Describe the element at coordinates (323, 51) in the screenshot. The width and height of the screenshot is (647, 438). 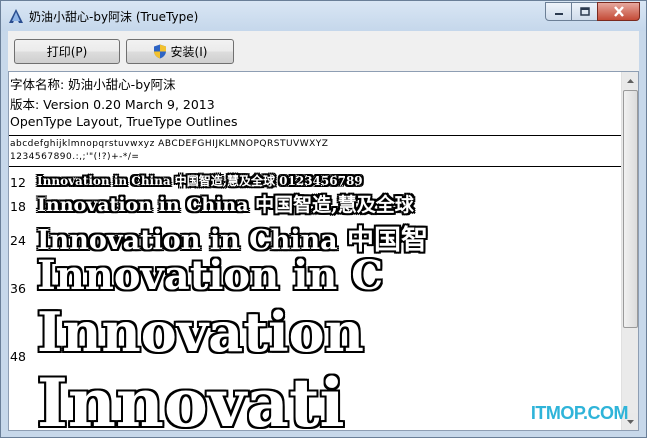
I see `toolbar: 打印(P) 安装(I)` at that location.